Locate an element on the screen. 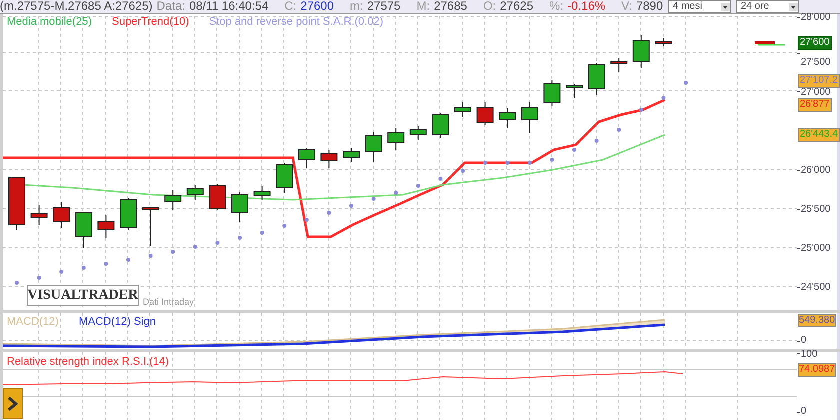 This screenshot has height=420, width=840. macd-marker: 549.380 is located at coordinates (817, 320).